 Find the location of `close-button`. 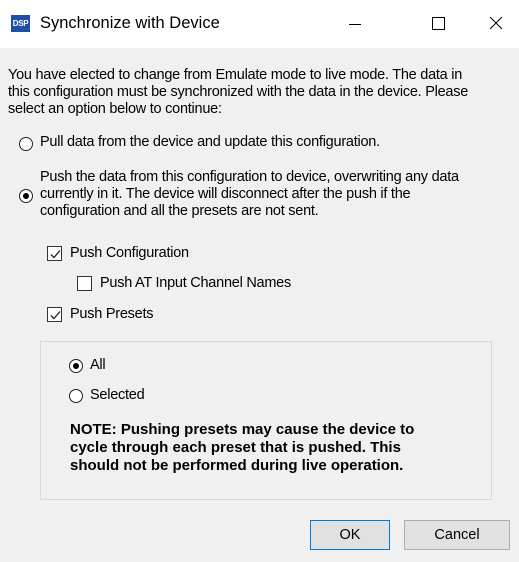

close-button is located at coordinates (496, 24).